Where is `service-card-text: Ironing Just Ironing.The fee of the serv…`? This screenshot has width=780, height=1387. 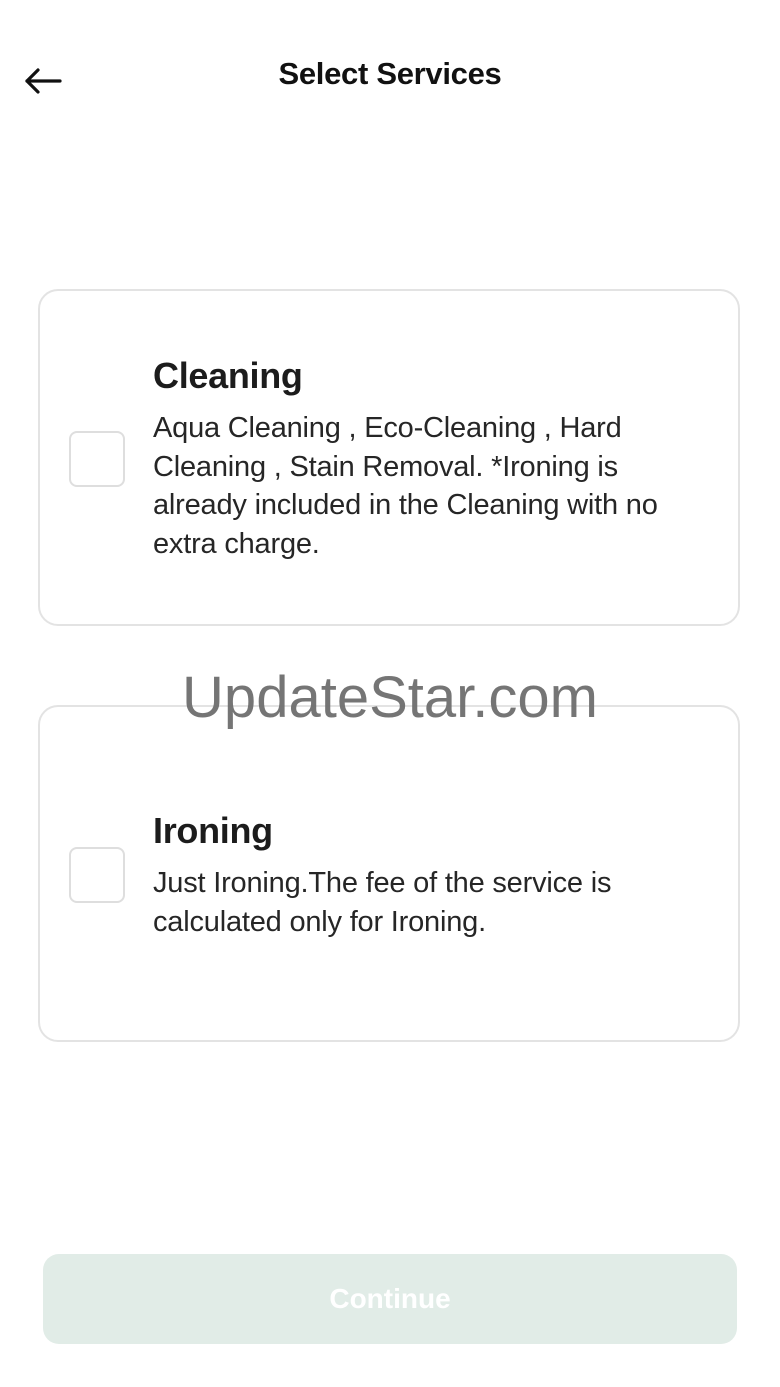
service-card-text: Ironing Just Ironing.The fee of the serv… is located at coordinates (433, 875).